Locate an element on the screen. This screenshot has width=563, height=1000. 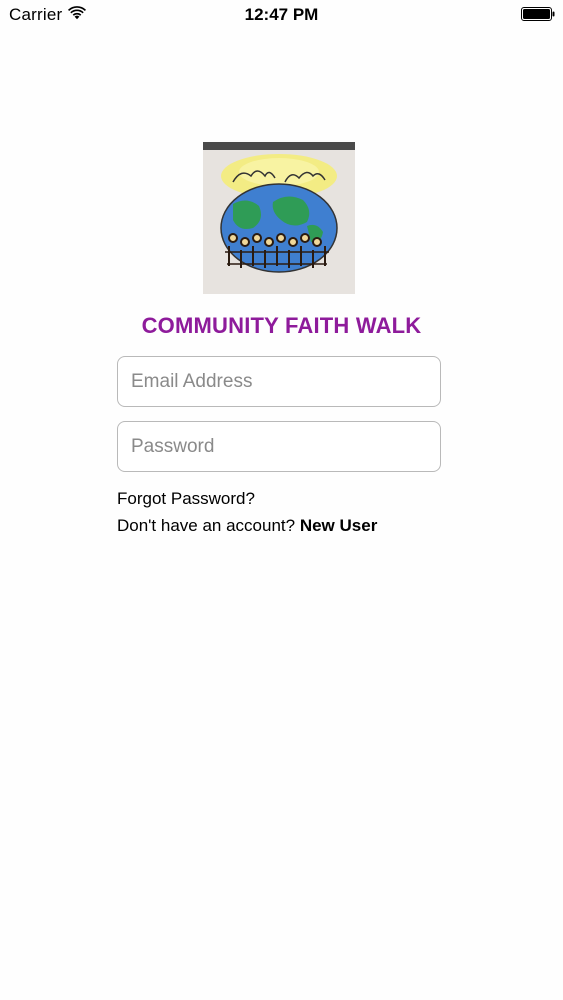
email-field is located at coordinates (279, 381).